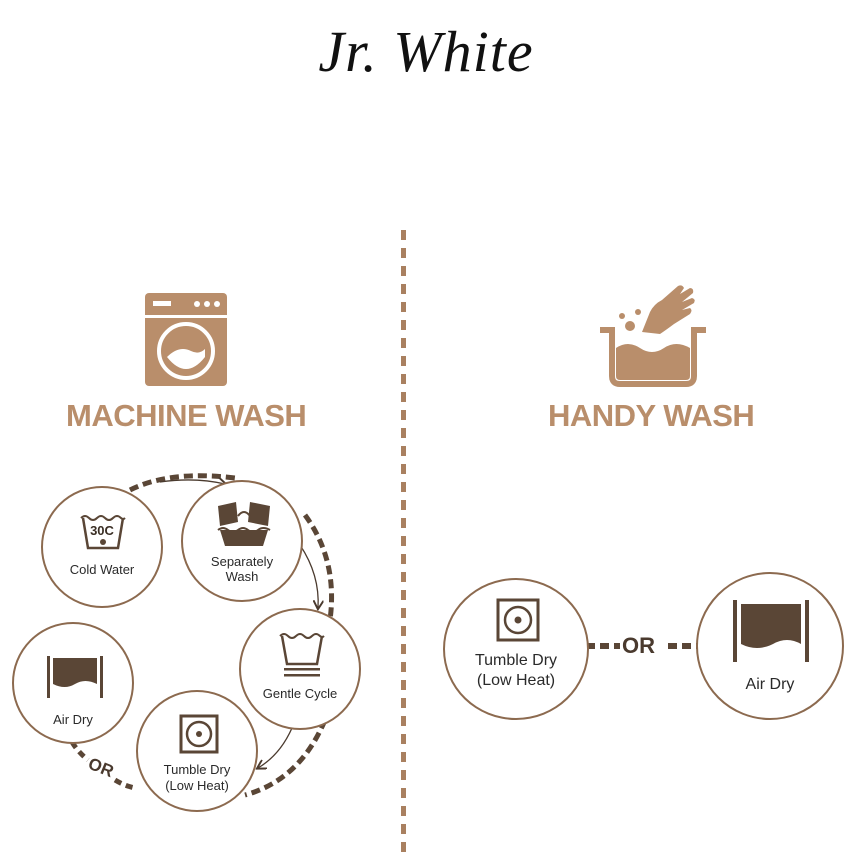 This screenshot has width=852, height=860. Describe the element at coordinates (186, 415) in the screenshot. I see `machine-wash-title: MACHINE WASH` at that location.